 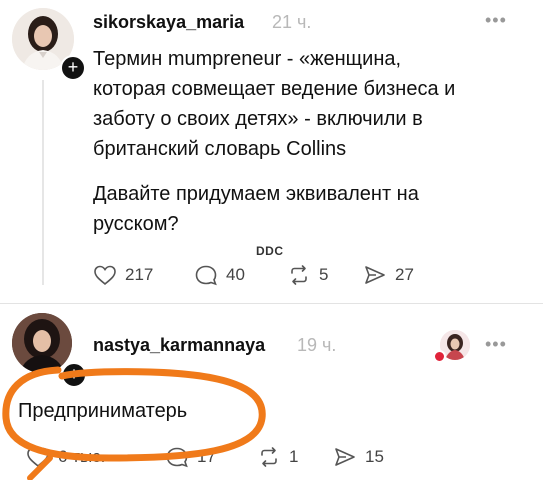 I want to click on repost-count: 5, so click(x=324, y=274).